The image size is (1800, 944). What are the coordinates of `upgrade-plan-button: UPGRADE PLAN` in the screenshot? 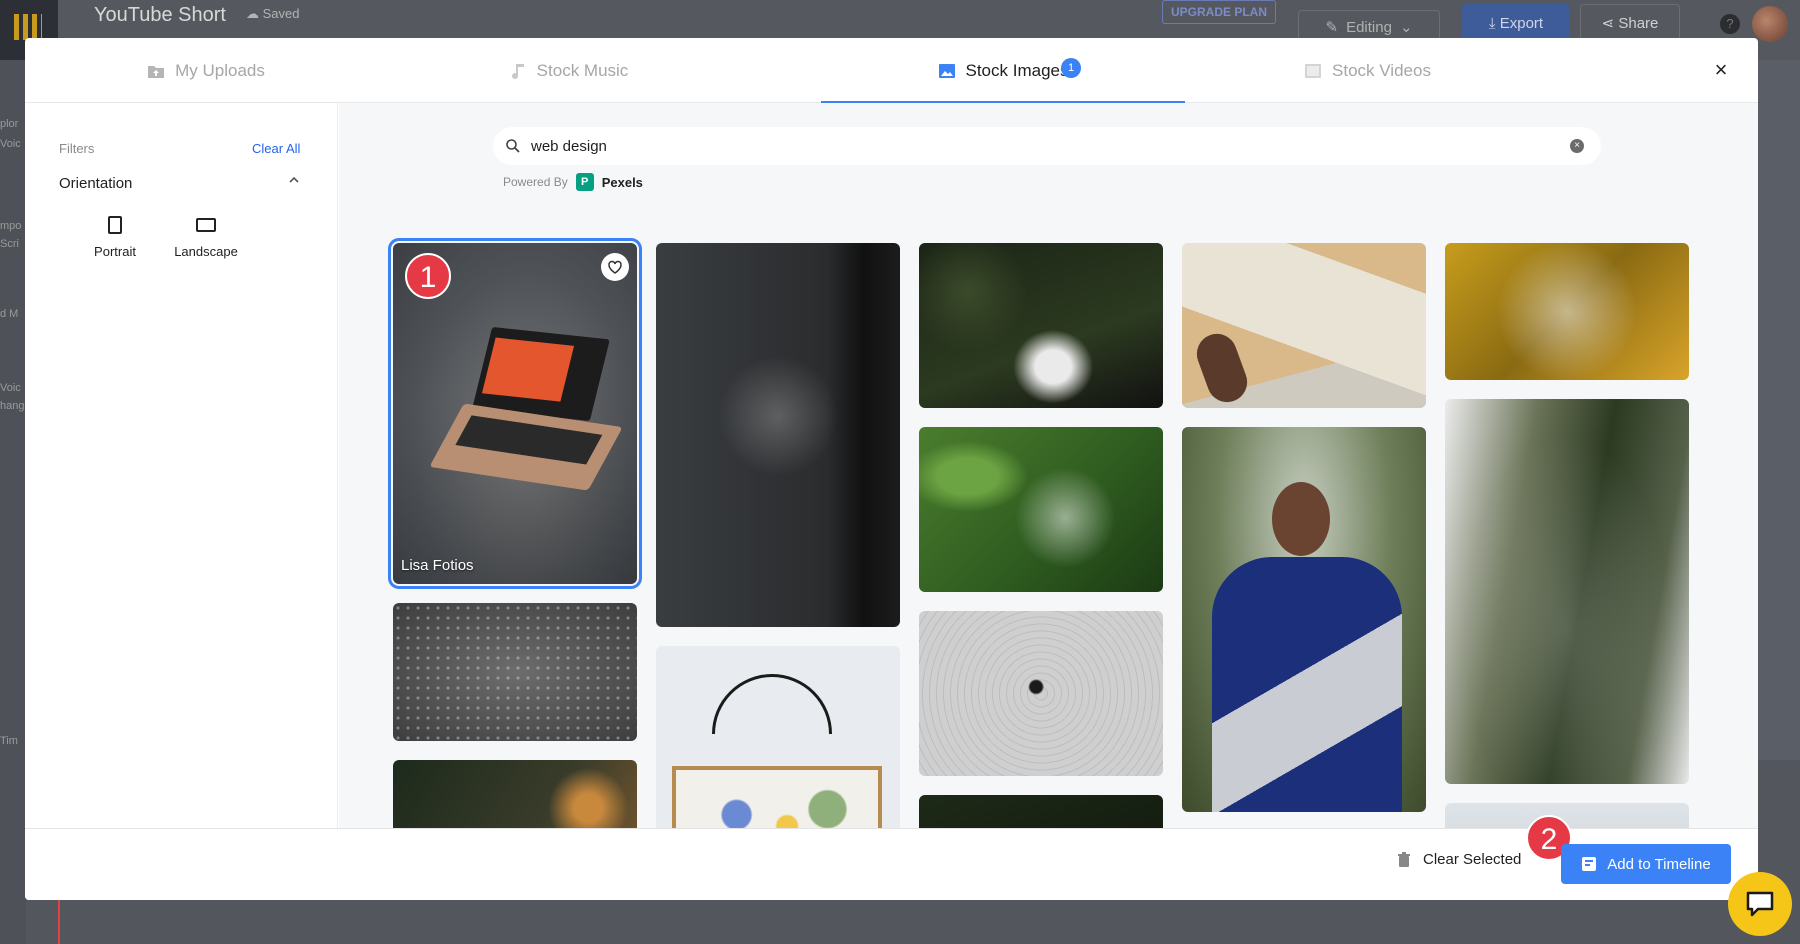 It's located at (1219, 12).